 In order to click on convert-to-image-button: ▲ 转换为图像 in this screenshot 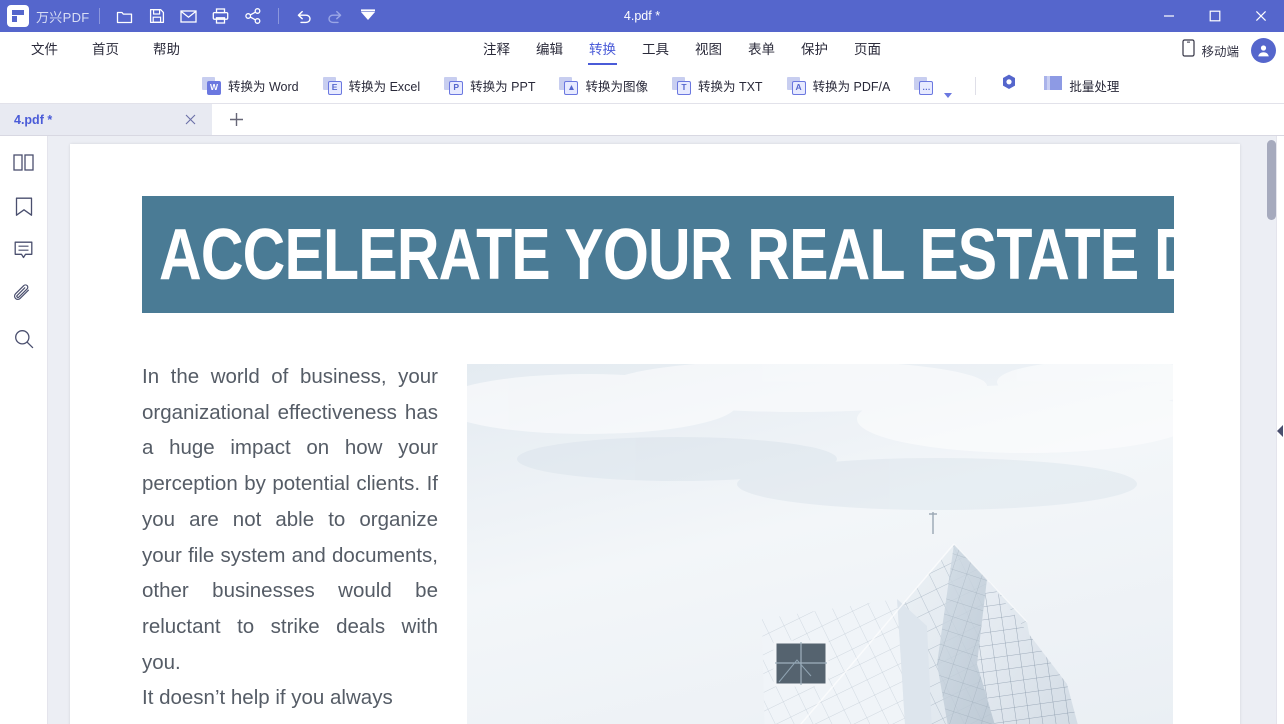, I will do `click(603, 86)`.